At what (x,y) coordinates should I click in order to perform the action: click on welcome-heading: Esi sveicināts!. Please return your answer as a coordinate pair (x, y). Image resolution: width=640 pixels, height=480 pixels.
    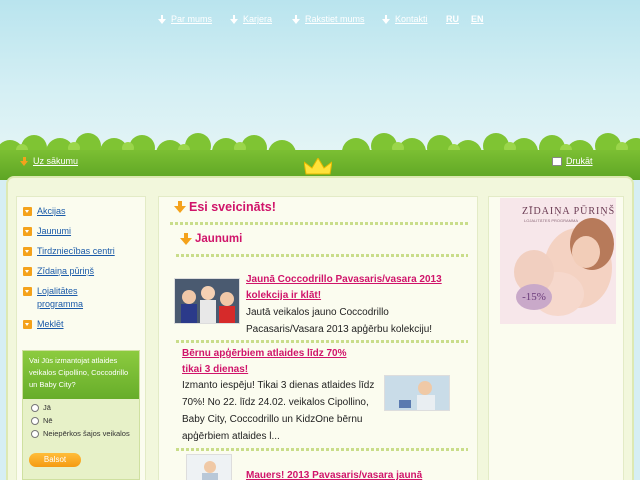
    Looking at the image, I should click on (225, 207).